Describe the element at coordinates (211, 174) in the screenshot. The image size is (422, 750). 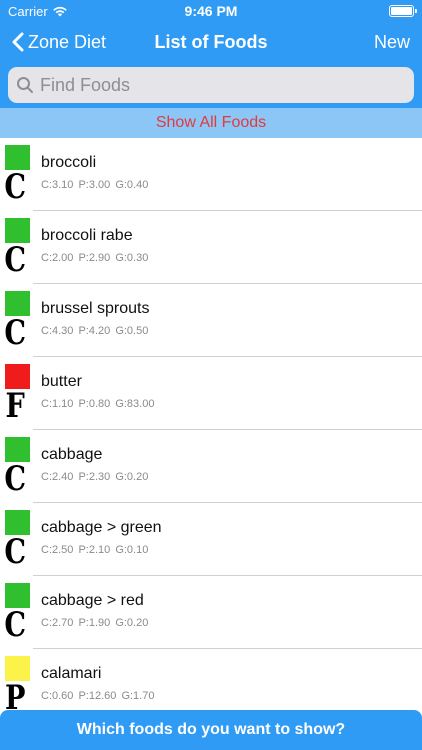
I see `food-list-item: Cbroccoli C:3.10 P:3.00 G:0.40` at that location.